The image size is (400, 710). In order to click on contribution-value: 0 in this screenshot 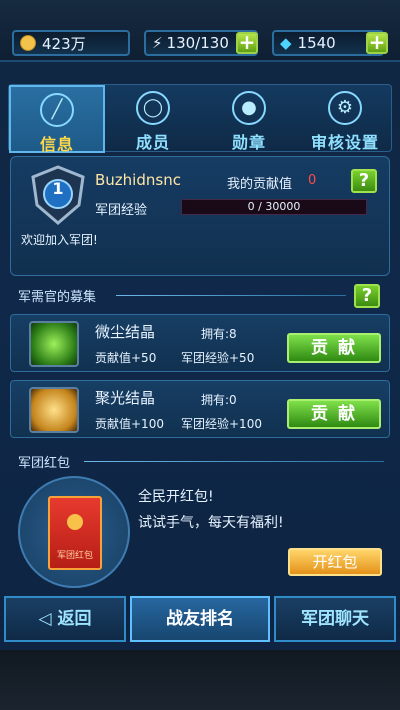, I will do `click(312, 180)`.